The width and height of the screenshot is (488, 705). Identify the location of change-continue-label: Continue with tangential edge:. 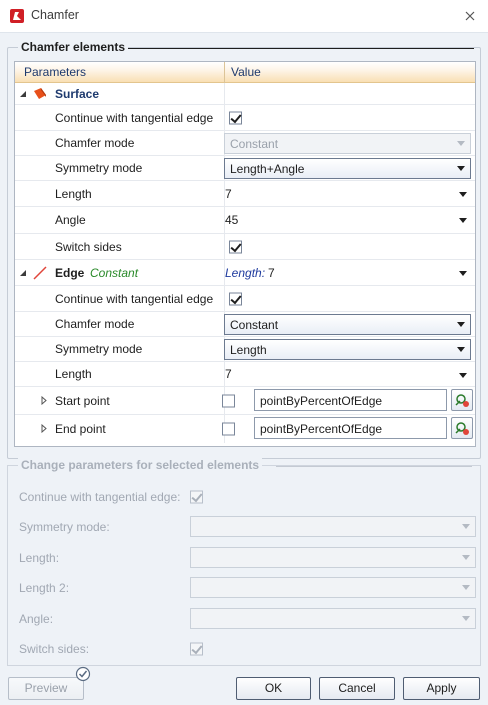
(100, 497).